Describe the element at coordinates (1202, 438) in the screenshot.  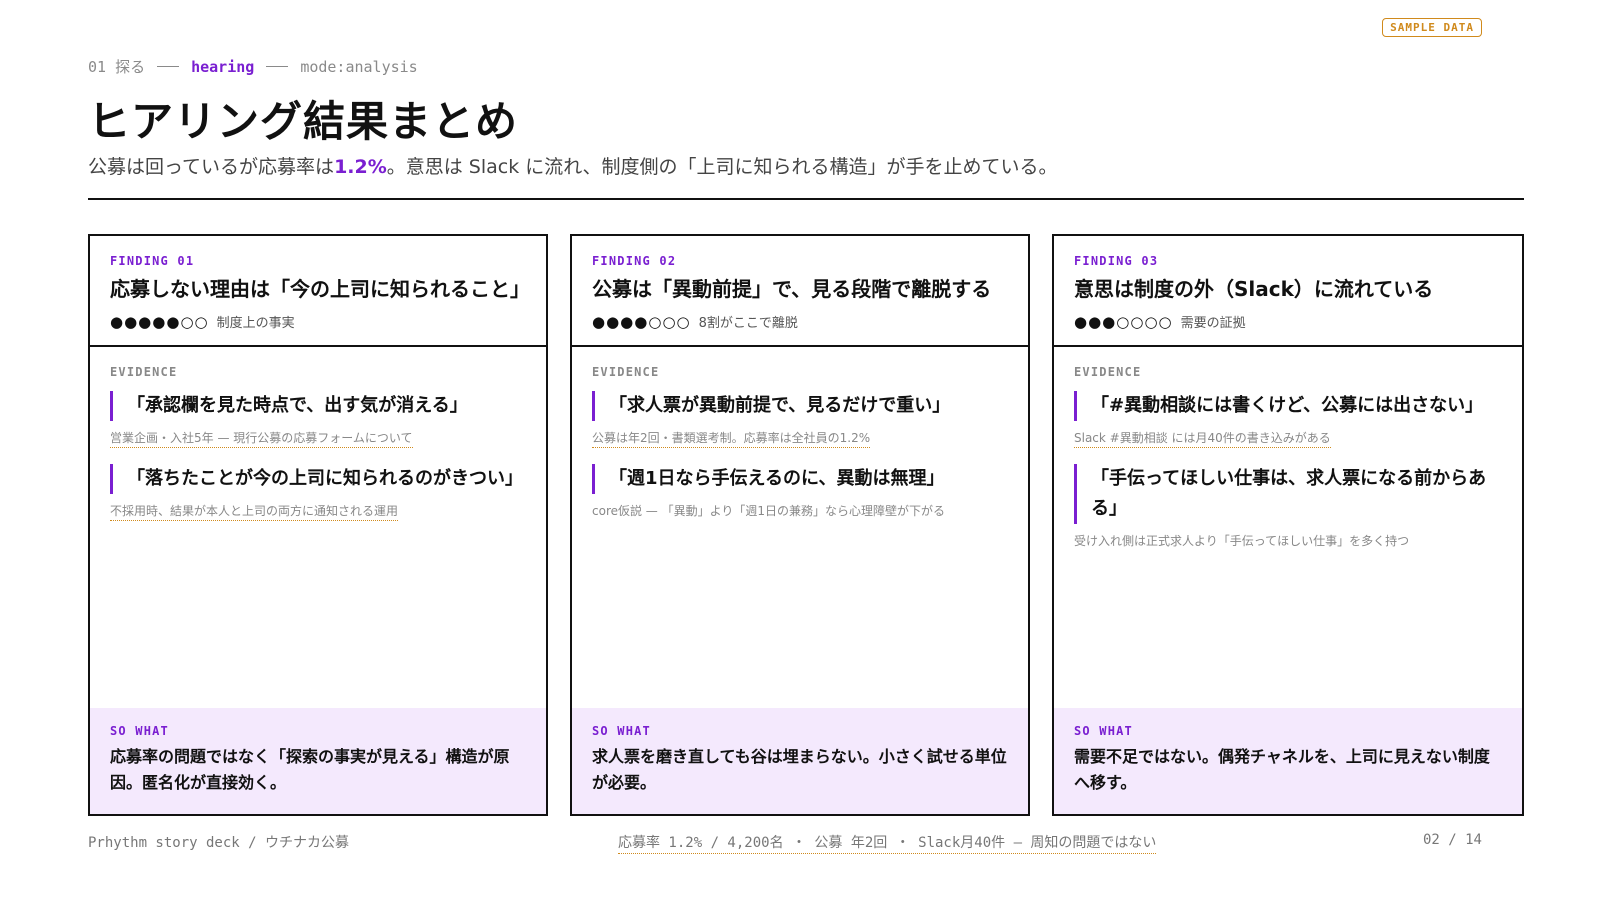
I see `evidence-source: Slack #異動相談 には月40件の書き込みがある` at that location.